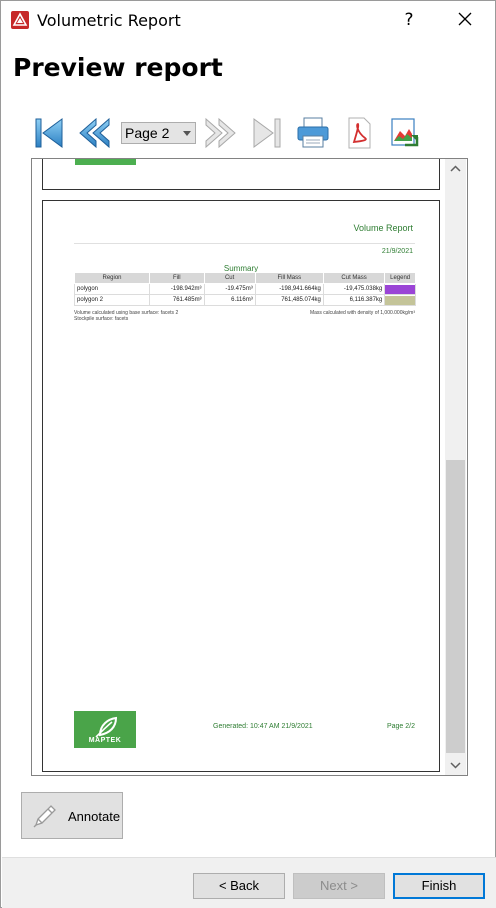 The image size is (496, 908). Describe the element at coordinates (263, 726) in the screenshot. I see `generated-timestamp: Generated: 10:47 AM 21/9/2021` at that location.